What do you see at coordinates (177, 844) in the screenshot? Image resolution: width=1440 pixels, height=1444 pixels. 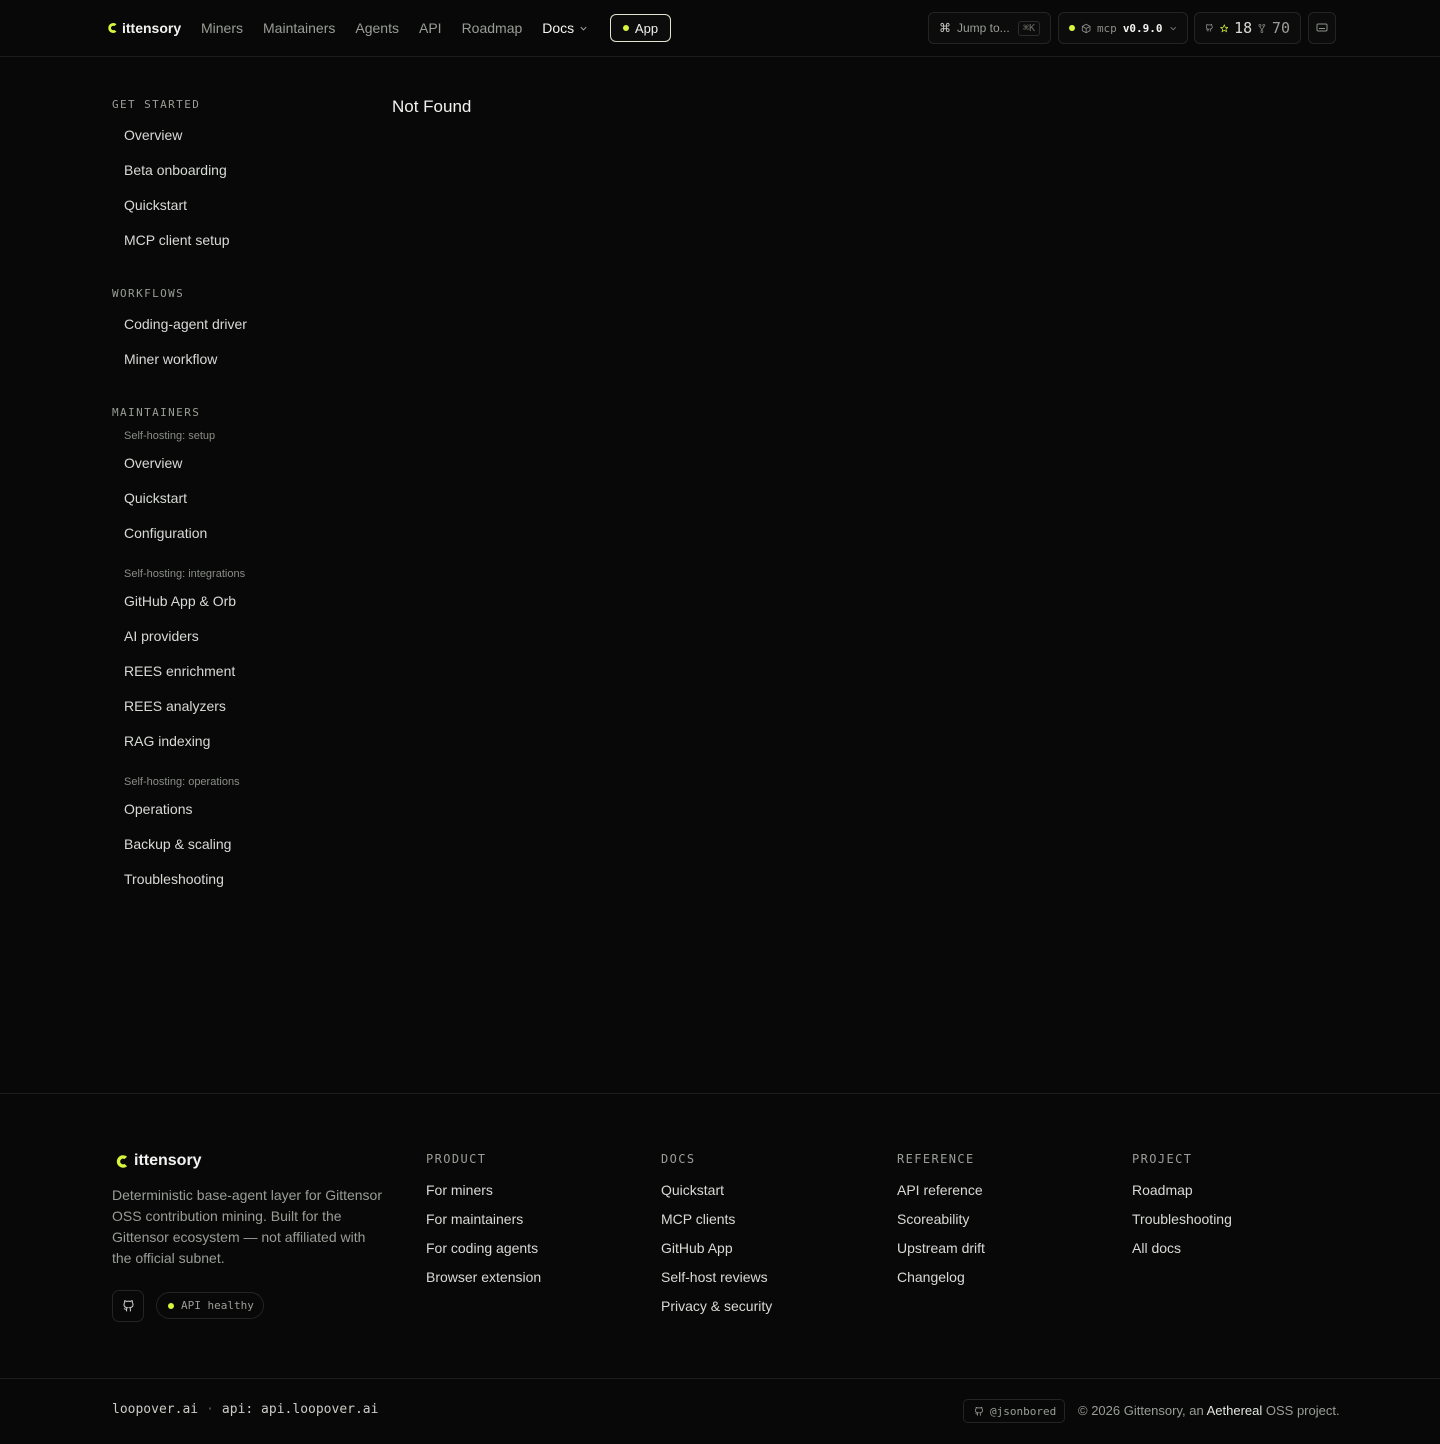 I see `sidebar-item-backup-scaling: Backup & scaling` at bounding box center [177, 844].